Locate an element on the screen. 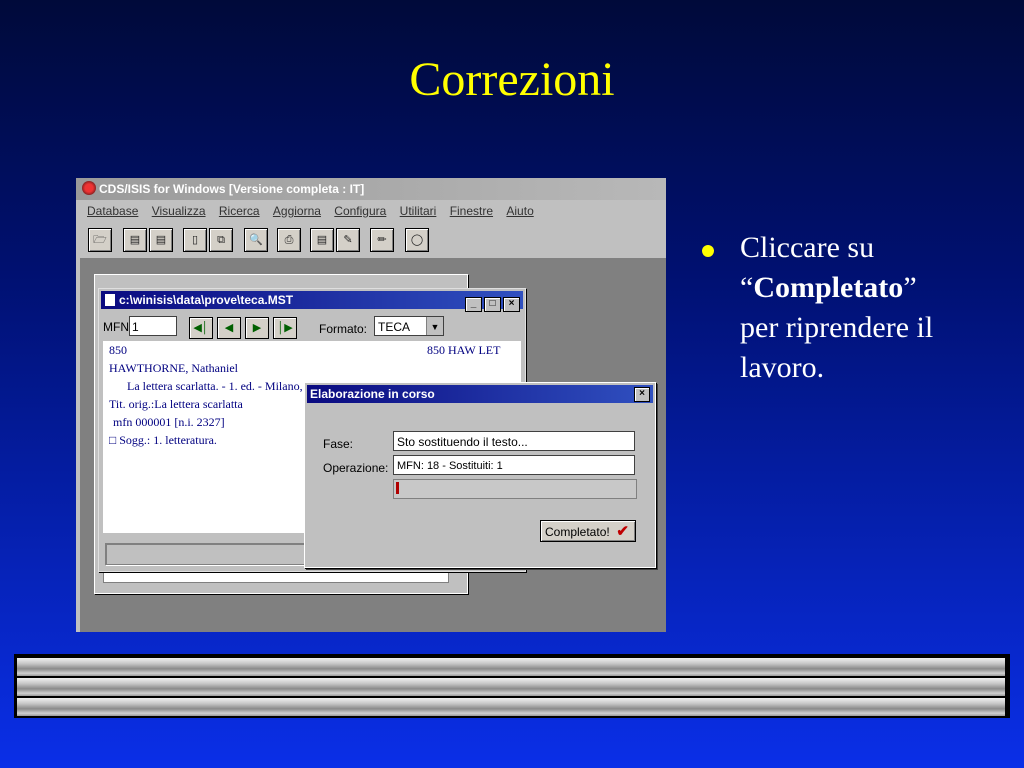 The image size is (1024, 768). record-window-title: c:\winisis\data\prove\teca.MST is located at coordinates (206, 300).